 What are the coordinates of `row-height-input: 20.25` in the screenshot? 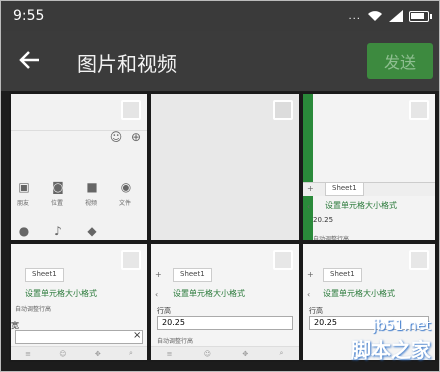 It's located at (225, 323).